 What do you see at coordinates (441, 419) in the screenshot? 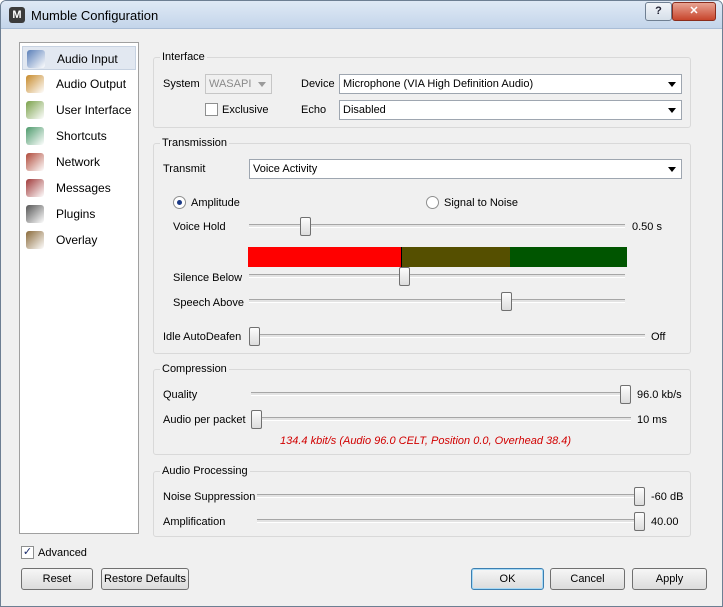
I see `audio-per-packet-slider-track` at bounding box center [441, 419].